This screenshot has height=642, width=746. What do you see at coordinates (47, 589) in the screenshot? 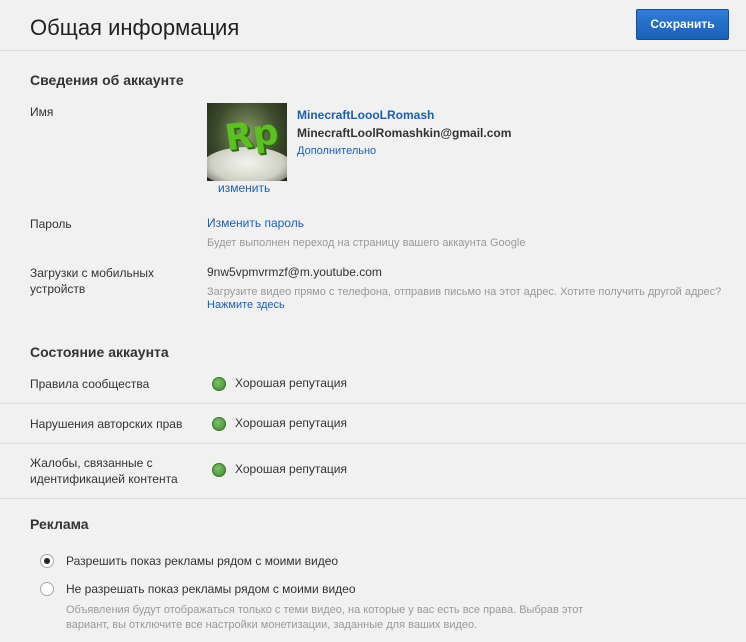
I see `deny-ads-radio` at bounding box center [47, 589].